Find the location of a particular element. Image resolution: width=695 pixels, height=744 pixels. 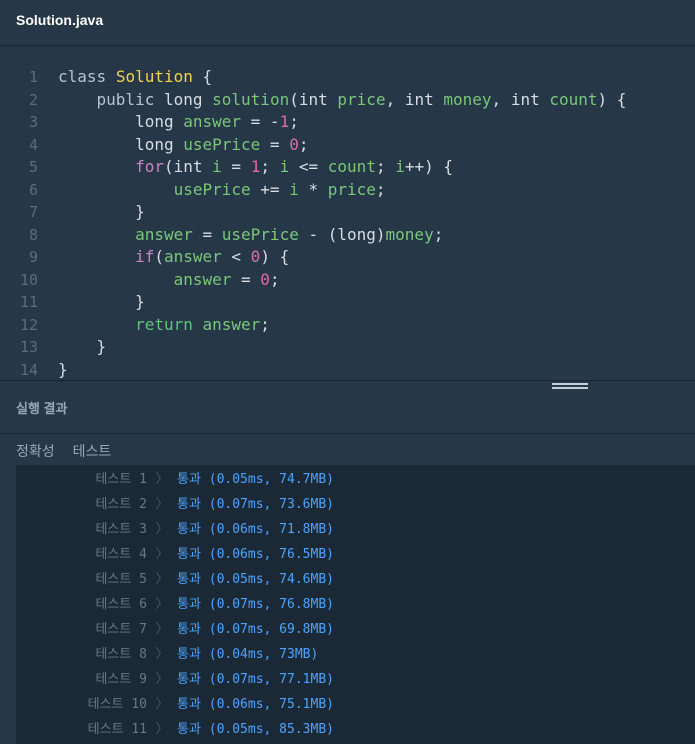

code-text: long answer = -1; is located at coordinates (168, 122).